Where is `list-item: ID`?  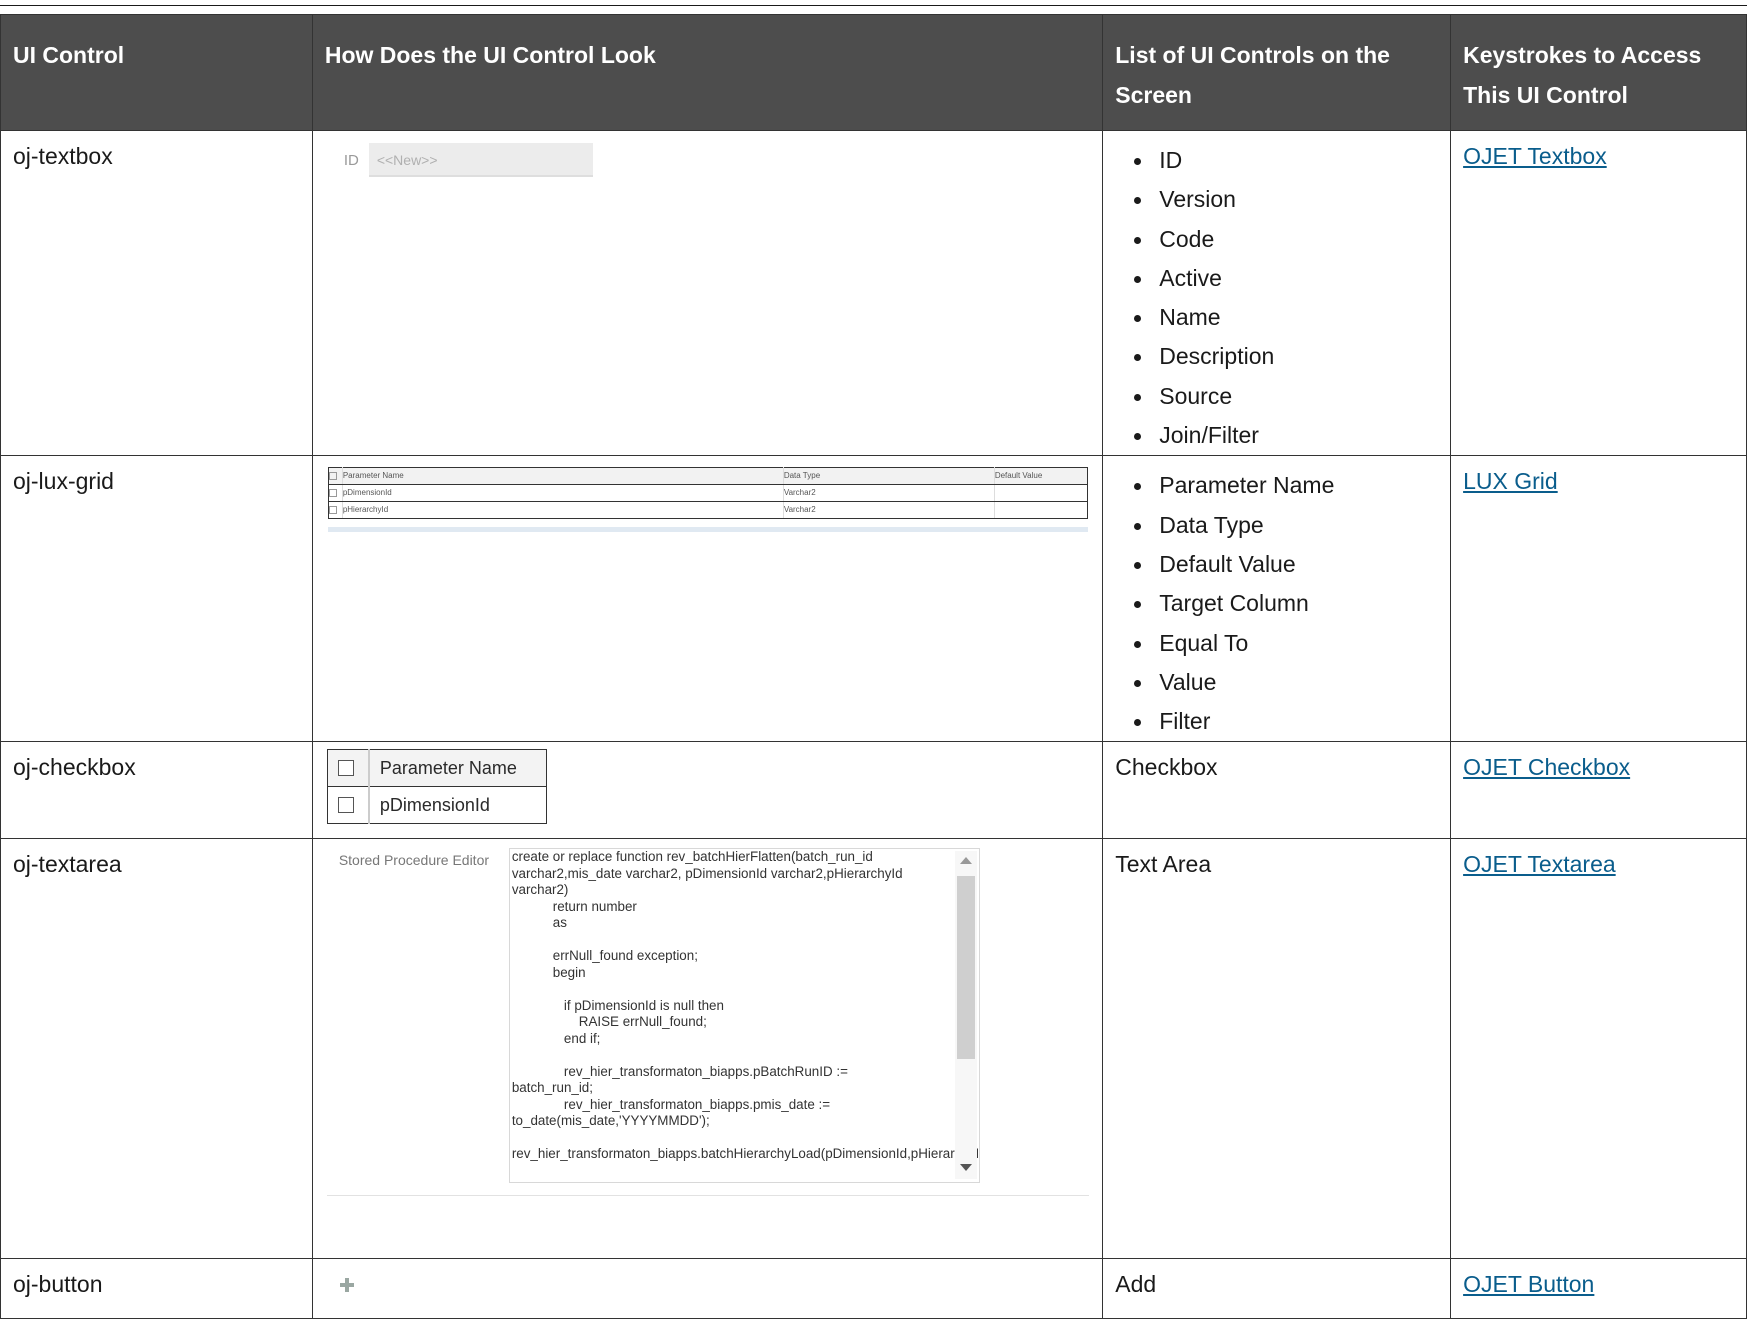
list-item: ID is located at coordinates (1276, 160).